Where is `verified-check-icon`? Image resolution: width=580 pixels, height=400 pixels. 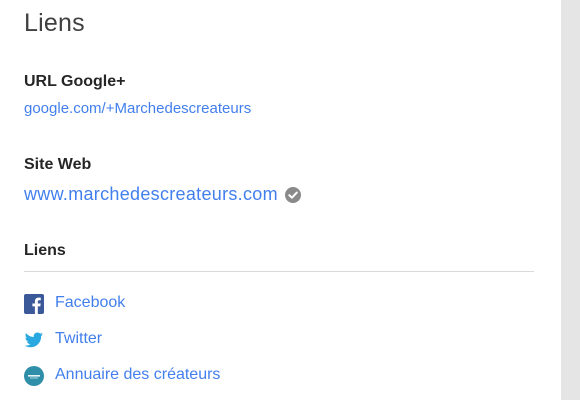 verified-check-icon is located at coordinates (292, 195).